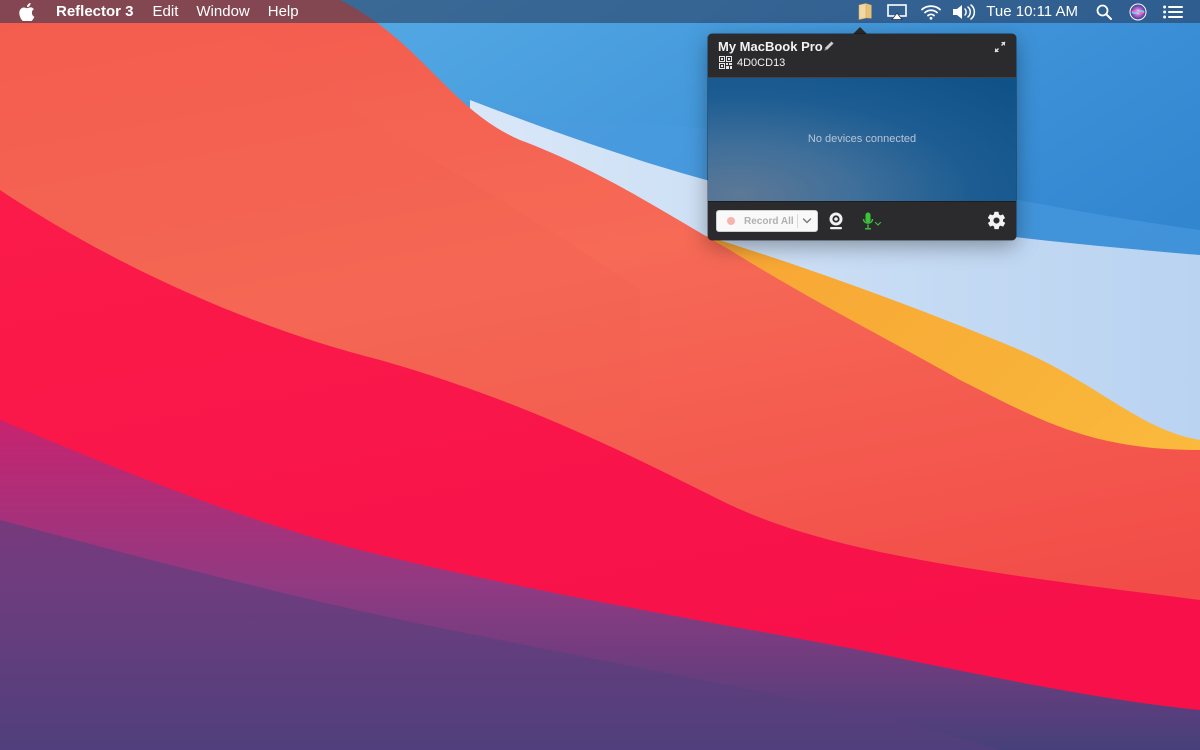  What do you see at coordinates (931, 11) in the screenshot?
I see `wifi-icon` at bounding box center [931, 11].